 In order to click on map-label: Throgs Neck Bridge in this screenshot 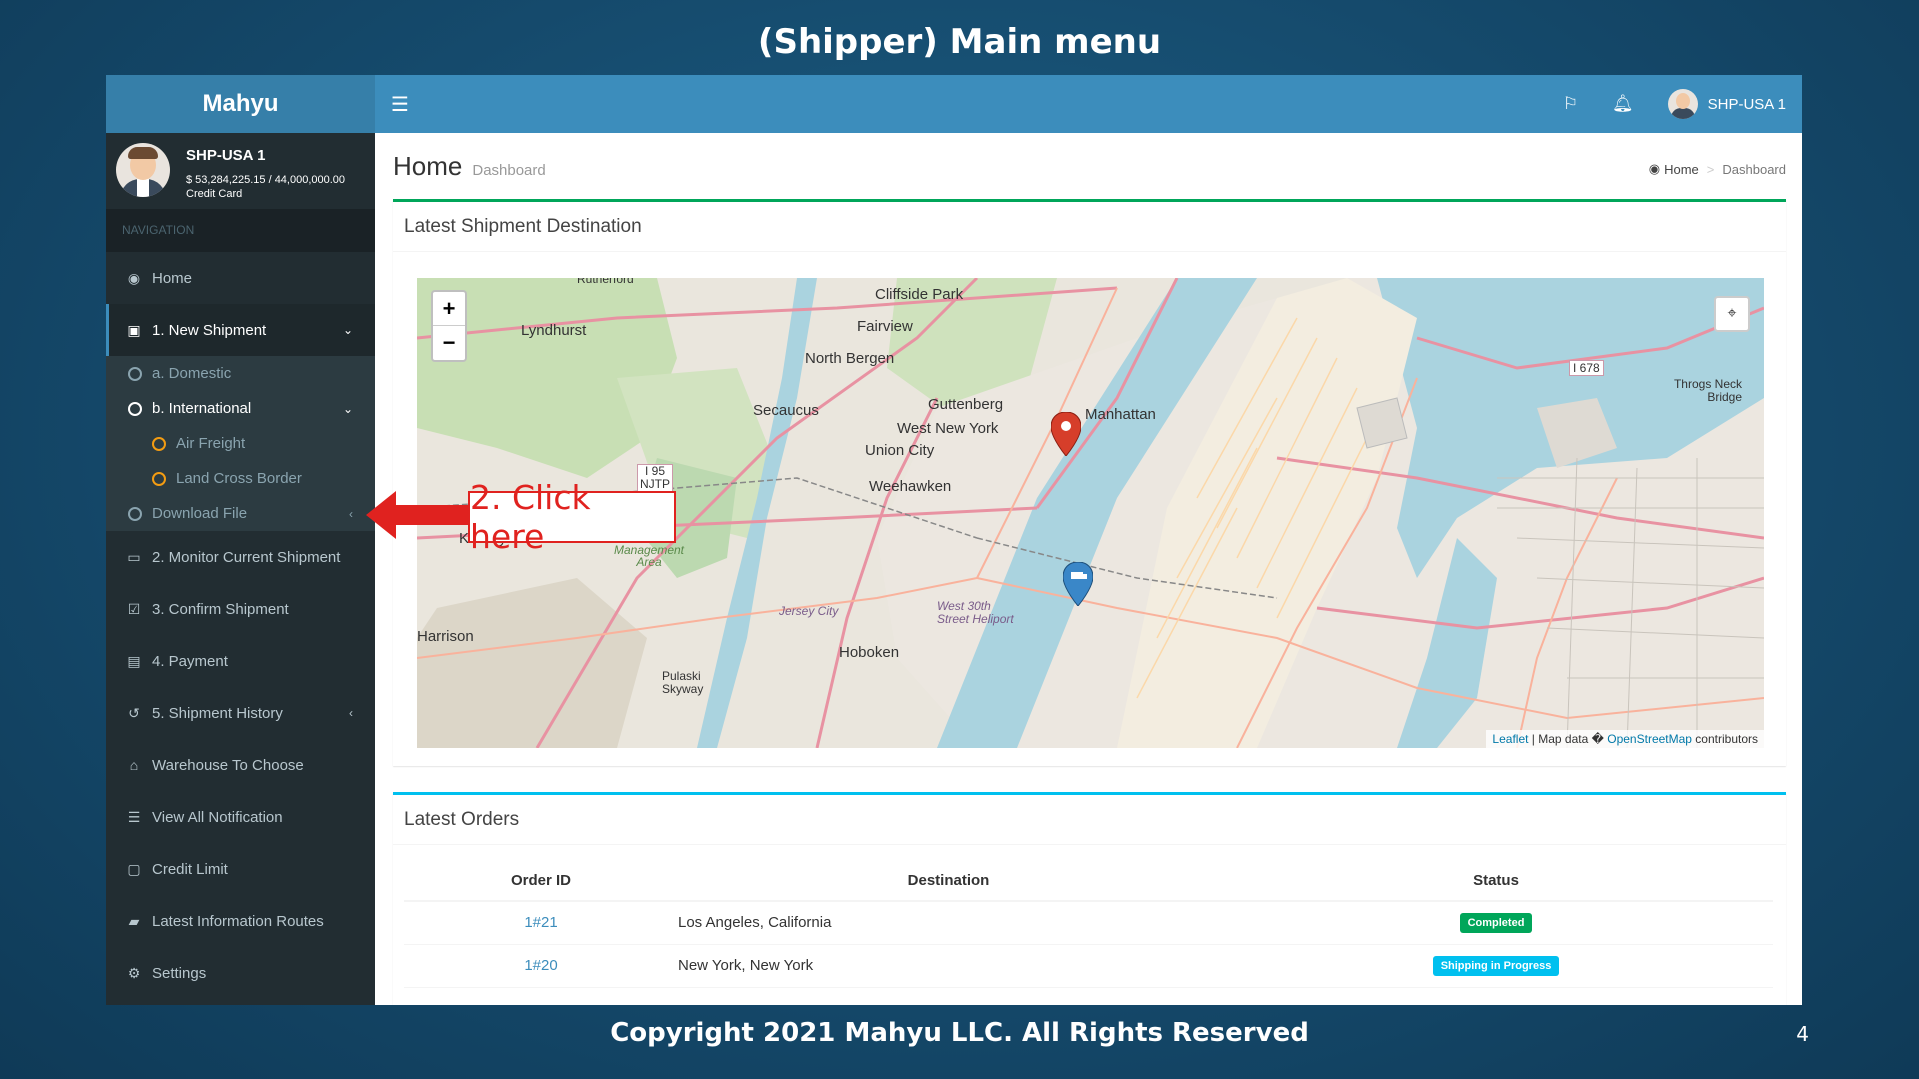, I will do `click(1707, 390)`.